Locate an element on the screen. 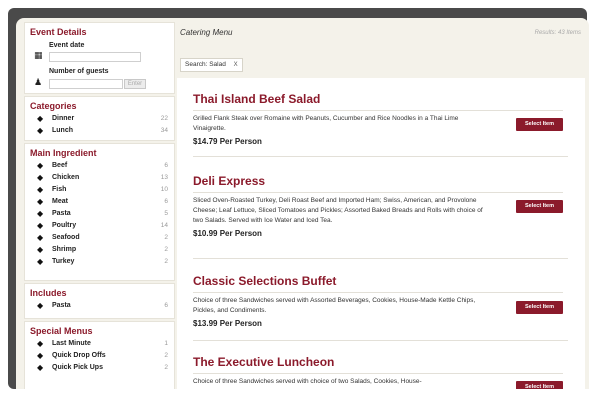 Image resolution: width=595 pixels, height=394 pixels. category-count: 34 is located at coordinates (164, 130).